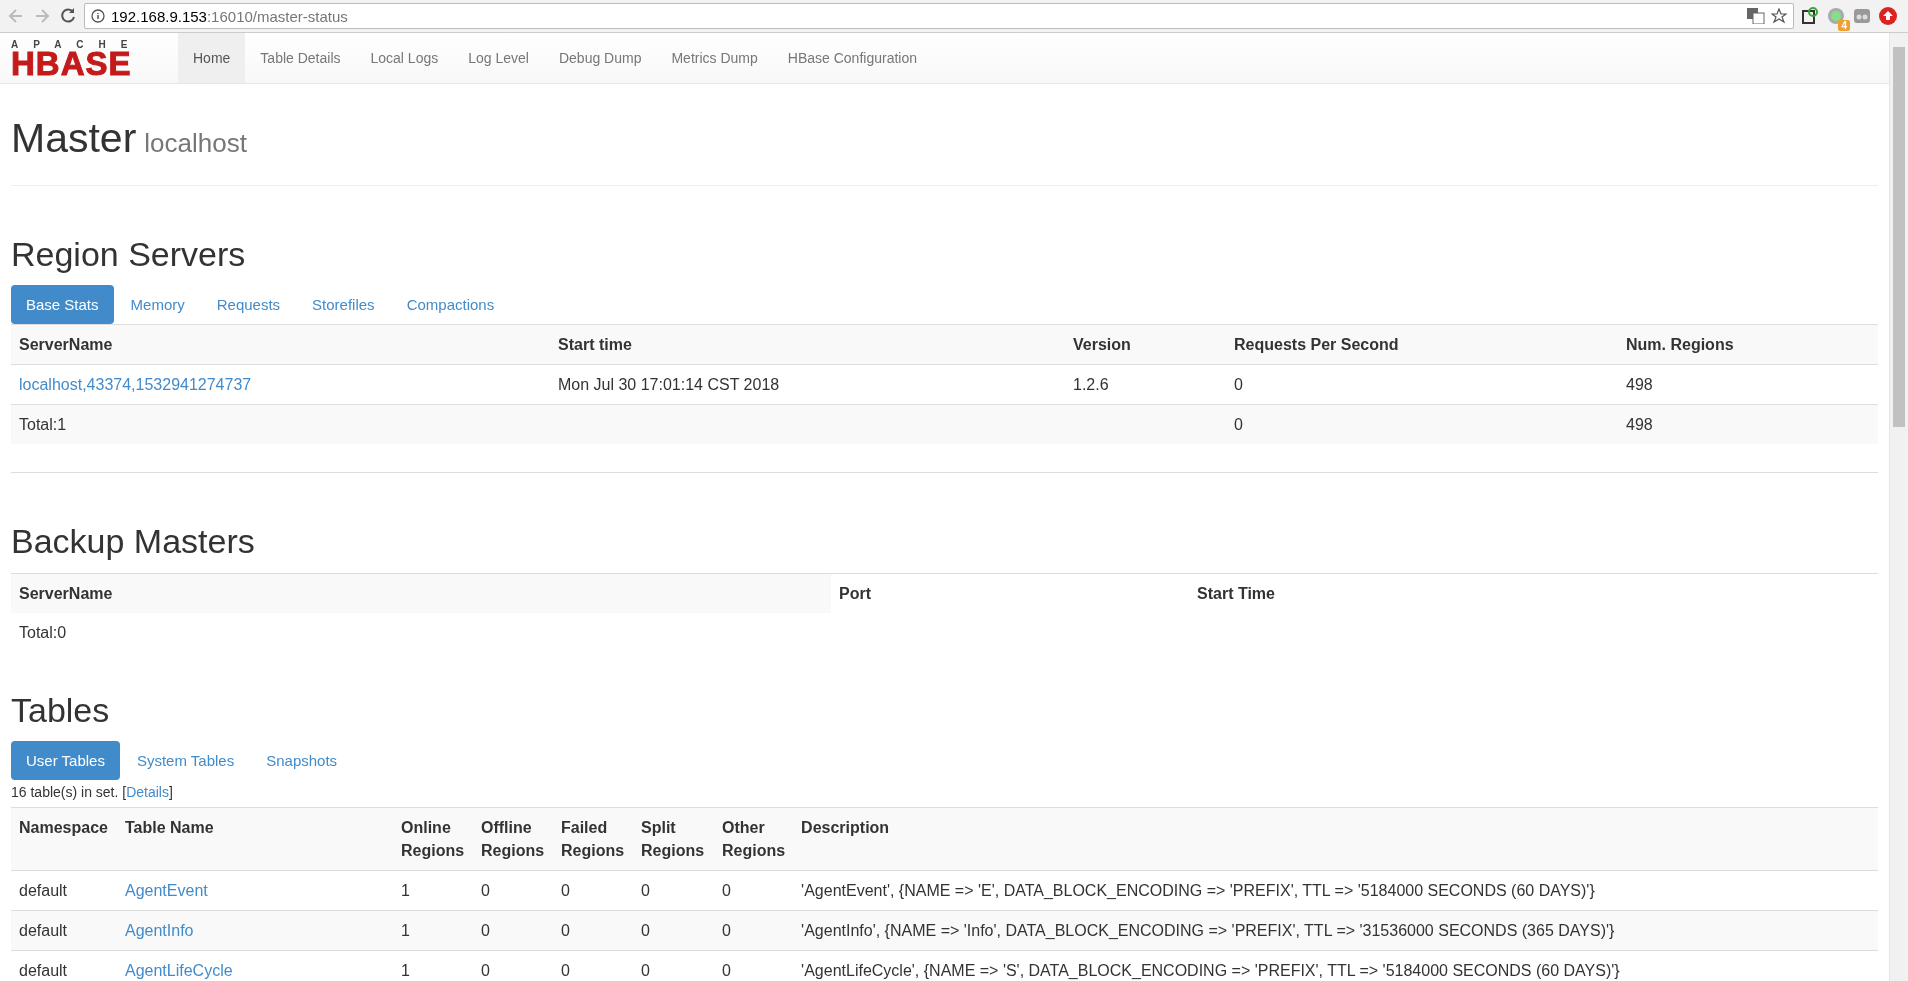 The image size is (1908, 981). What do you see at coordinates (92, 792) in the screenshot?
I see `table-count-text: 16 table(s) in set. [Details]` at bounding box center [92, 792].